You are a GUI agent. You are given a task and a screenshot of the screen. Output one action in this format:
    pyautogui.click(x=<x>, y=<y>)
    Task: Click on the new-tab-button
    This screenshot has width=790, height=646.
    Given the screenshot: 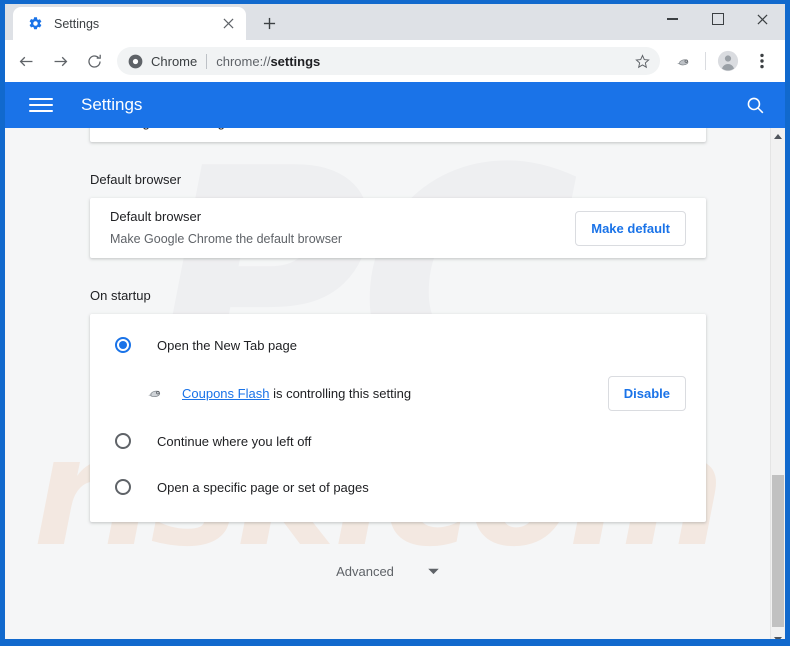 What is the action you would take?
    pyautogui.click(x=269, y=23)
    